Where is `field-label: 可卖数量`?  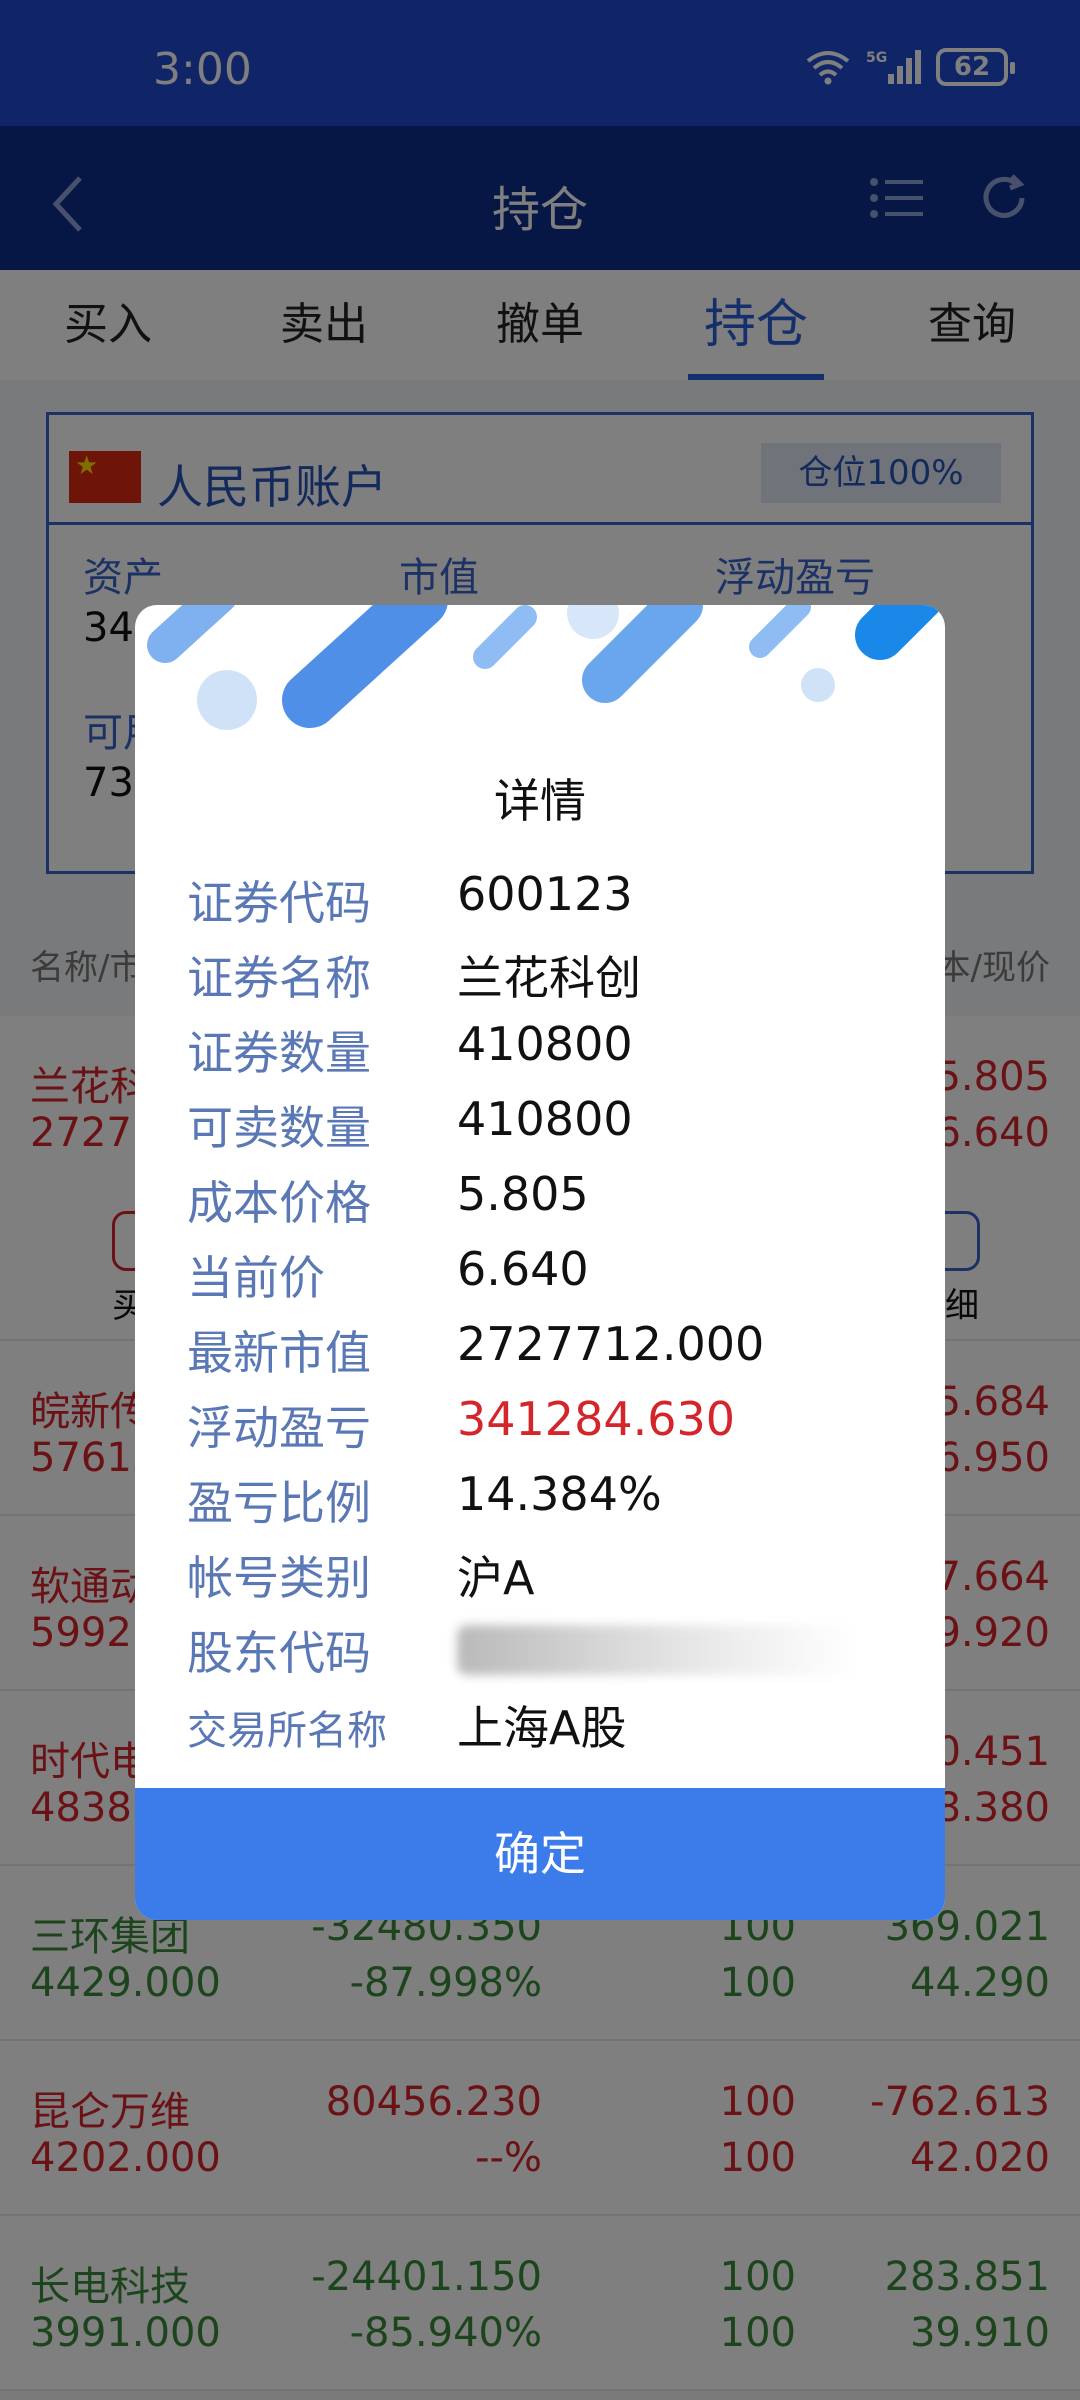
field-label: 可卖数量 is located at coordinates (279, 1128).